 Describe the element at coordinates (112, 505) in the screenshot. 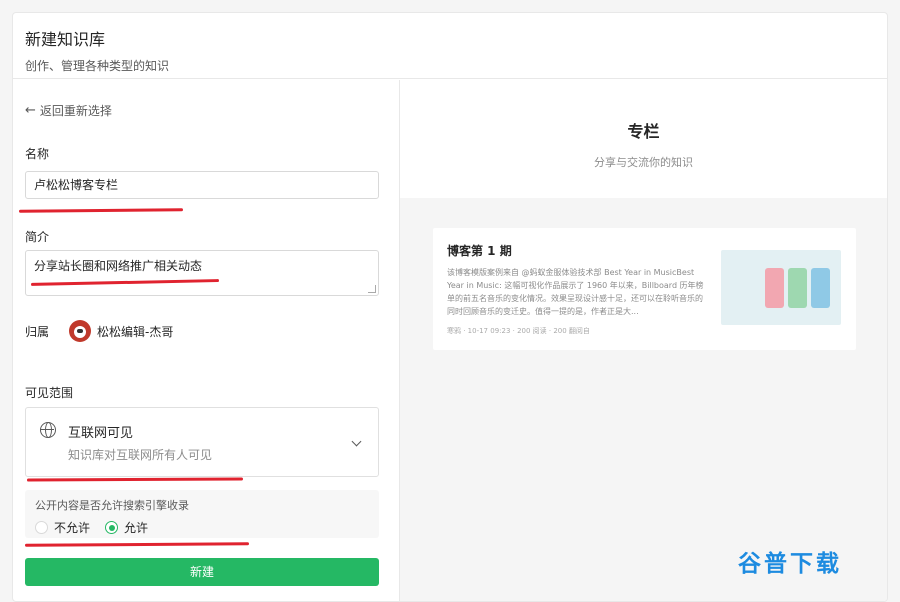

I see `seo-question: 公开内容是否允许搜索引擎收录` at that location.